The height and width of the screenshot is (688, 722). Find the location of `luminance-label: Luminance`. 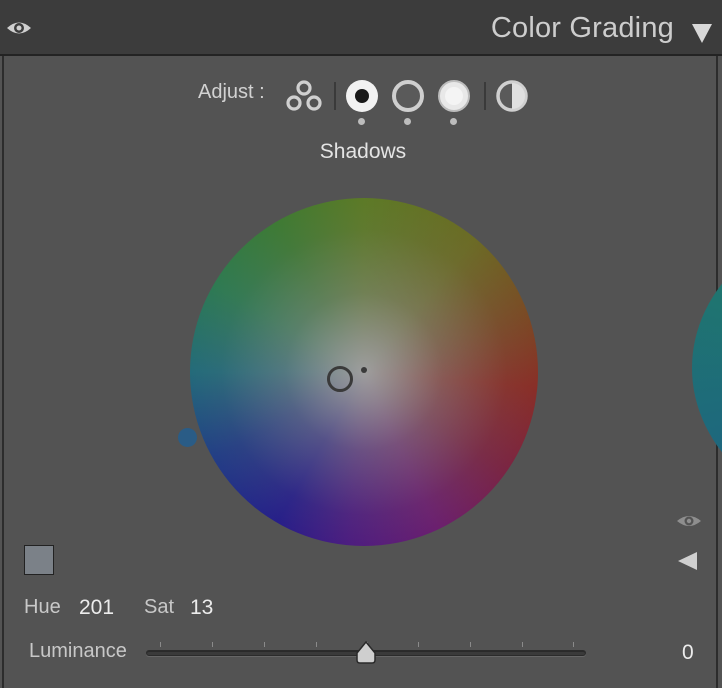

luminance-label: Luminance is located at coordinates (78, 651).